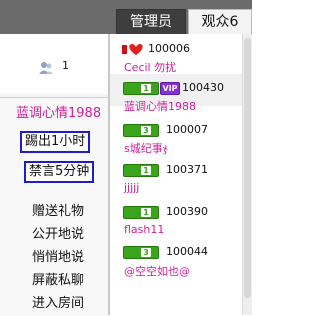  Describe the element at coordinates (150, 67) in the screenshot. I see `user-nick: Cecil 勿扰` at that location.